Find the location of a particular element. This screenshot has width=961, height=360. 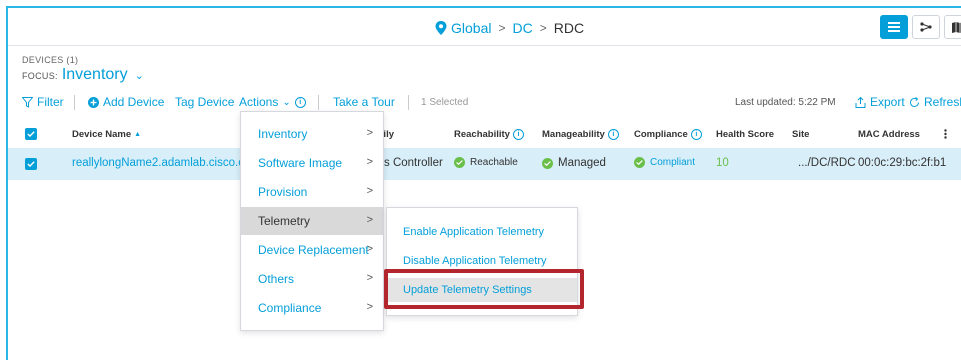

more-vertical-icon is located at coordinates (945, 134).